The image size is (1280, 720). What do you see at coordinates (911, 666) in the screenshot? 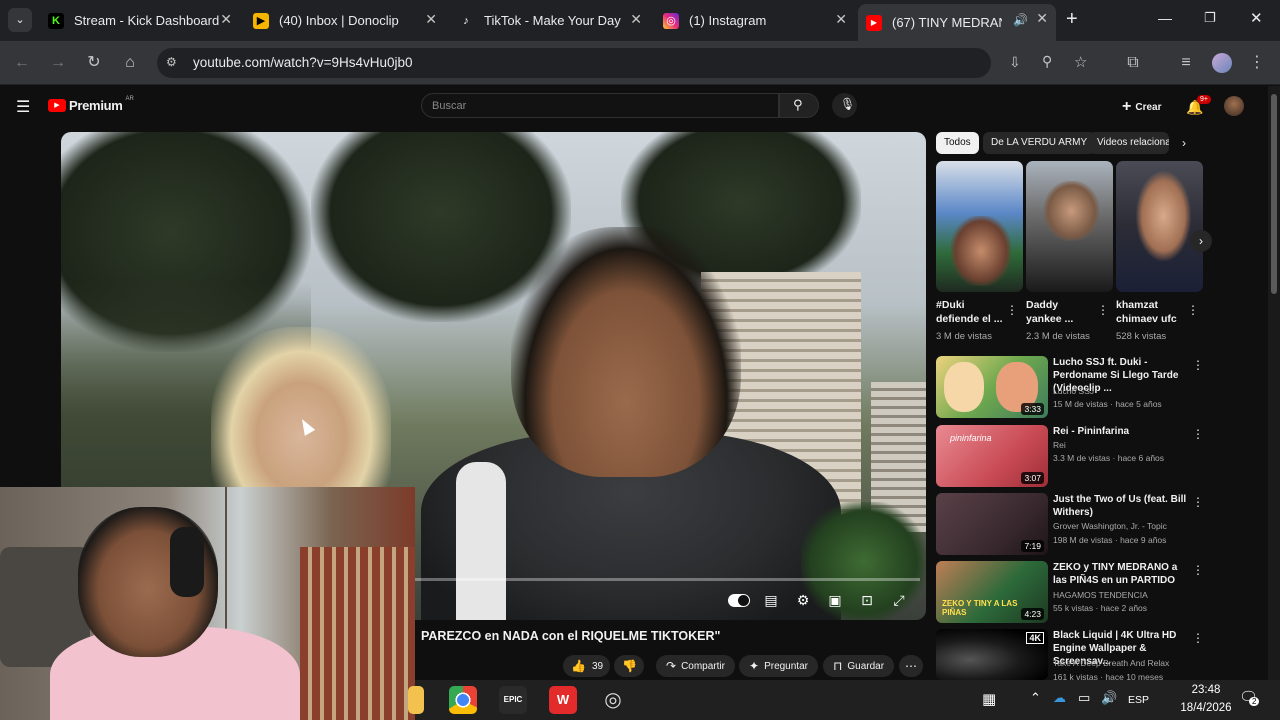
I see `more-actions-button: ⋯` at bounding box center [911, 666].